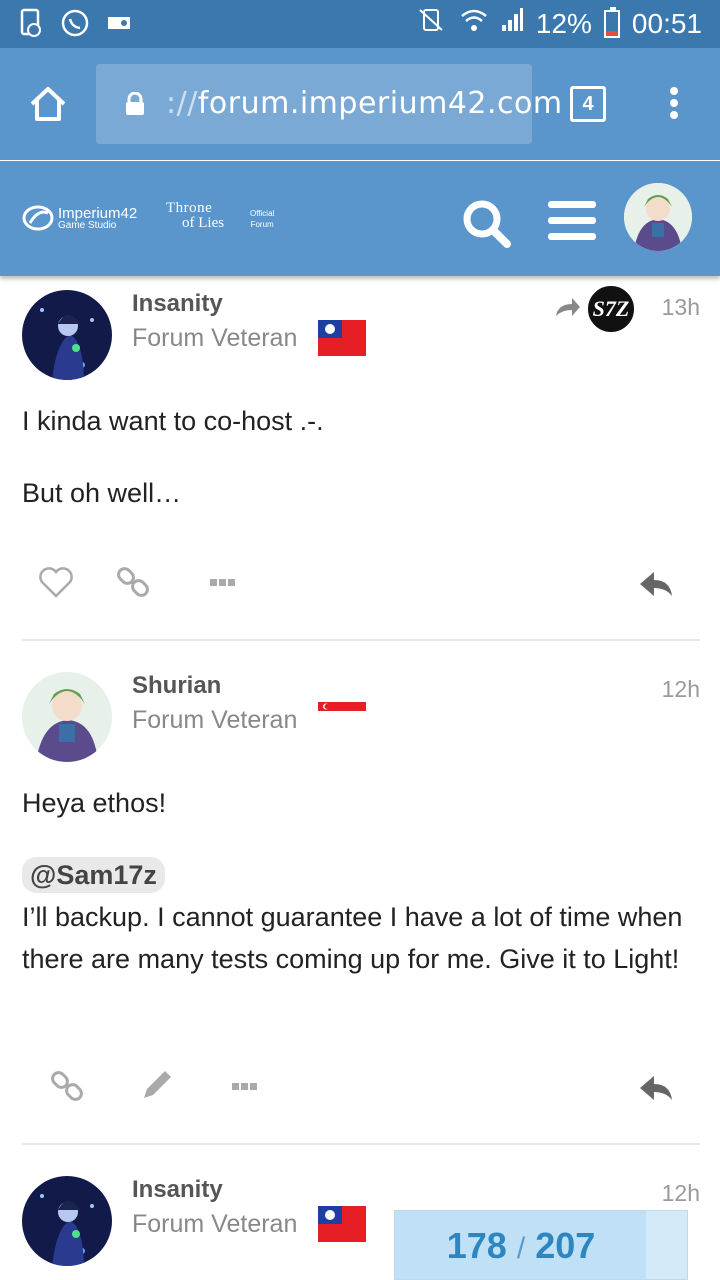 The width and height of the screenshot is (720, 1280). What do you see at coordinates (431, 23) in the screenshot?
I see `mute-icon` at bounding box center [431, 23].